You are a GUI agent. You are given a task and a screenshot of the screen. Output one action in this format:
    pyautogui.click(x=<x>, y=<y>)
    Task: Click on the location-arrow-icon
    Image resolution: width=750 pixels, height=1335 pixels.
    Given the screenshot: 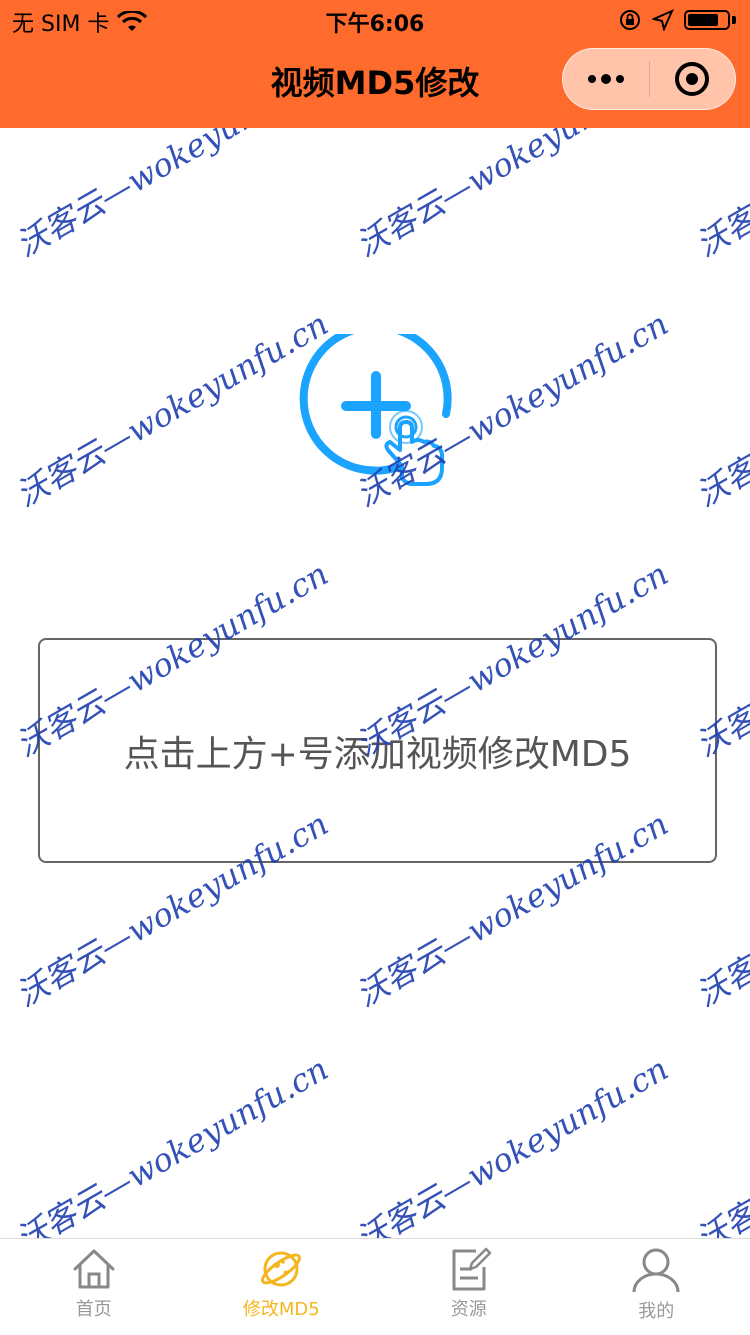 What is the action you would take?
    pyautogui.click(x=663, y=20)
    